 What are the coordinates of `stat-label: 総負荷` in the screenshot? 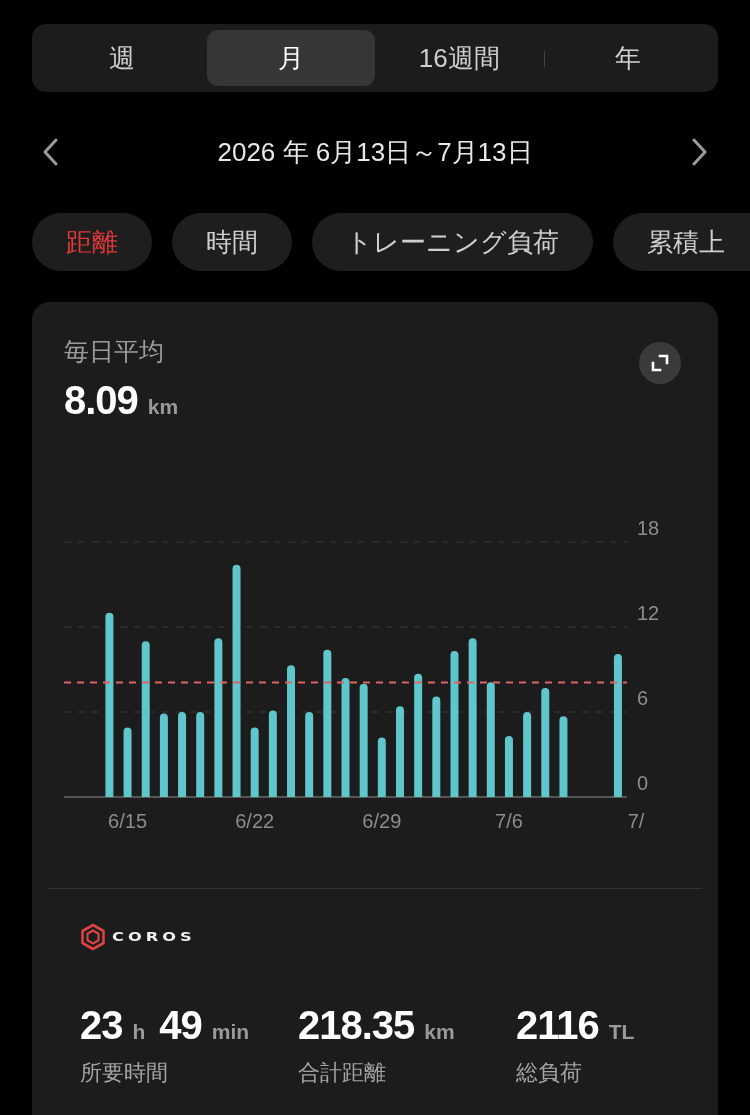 It's located at (549, 1073).